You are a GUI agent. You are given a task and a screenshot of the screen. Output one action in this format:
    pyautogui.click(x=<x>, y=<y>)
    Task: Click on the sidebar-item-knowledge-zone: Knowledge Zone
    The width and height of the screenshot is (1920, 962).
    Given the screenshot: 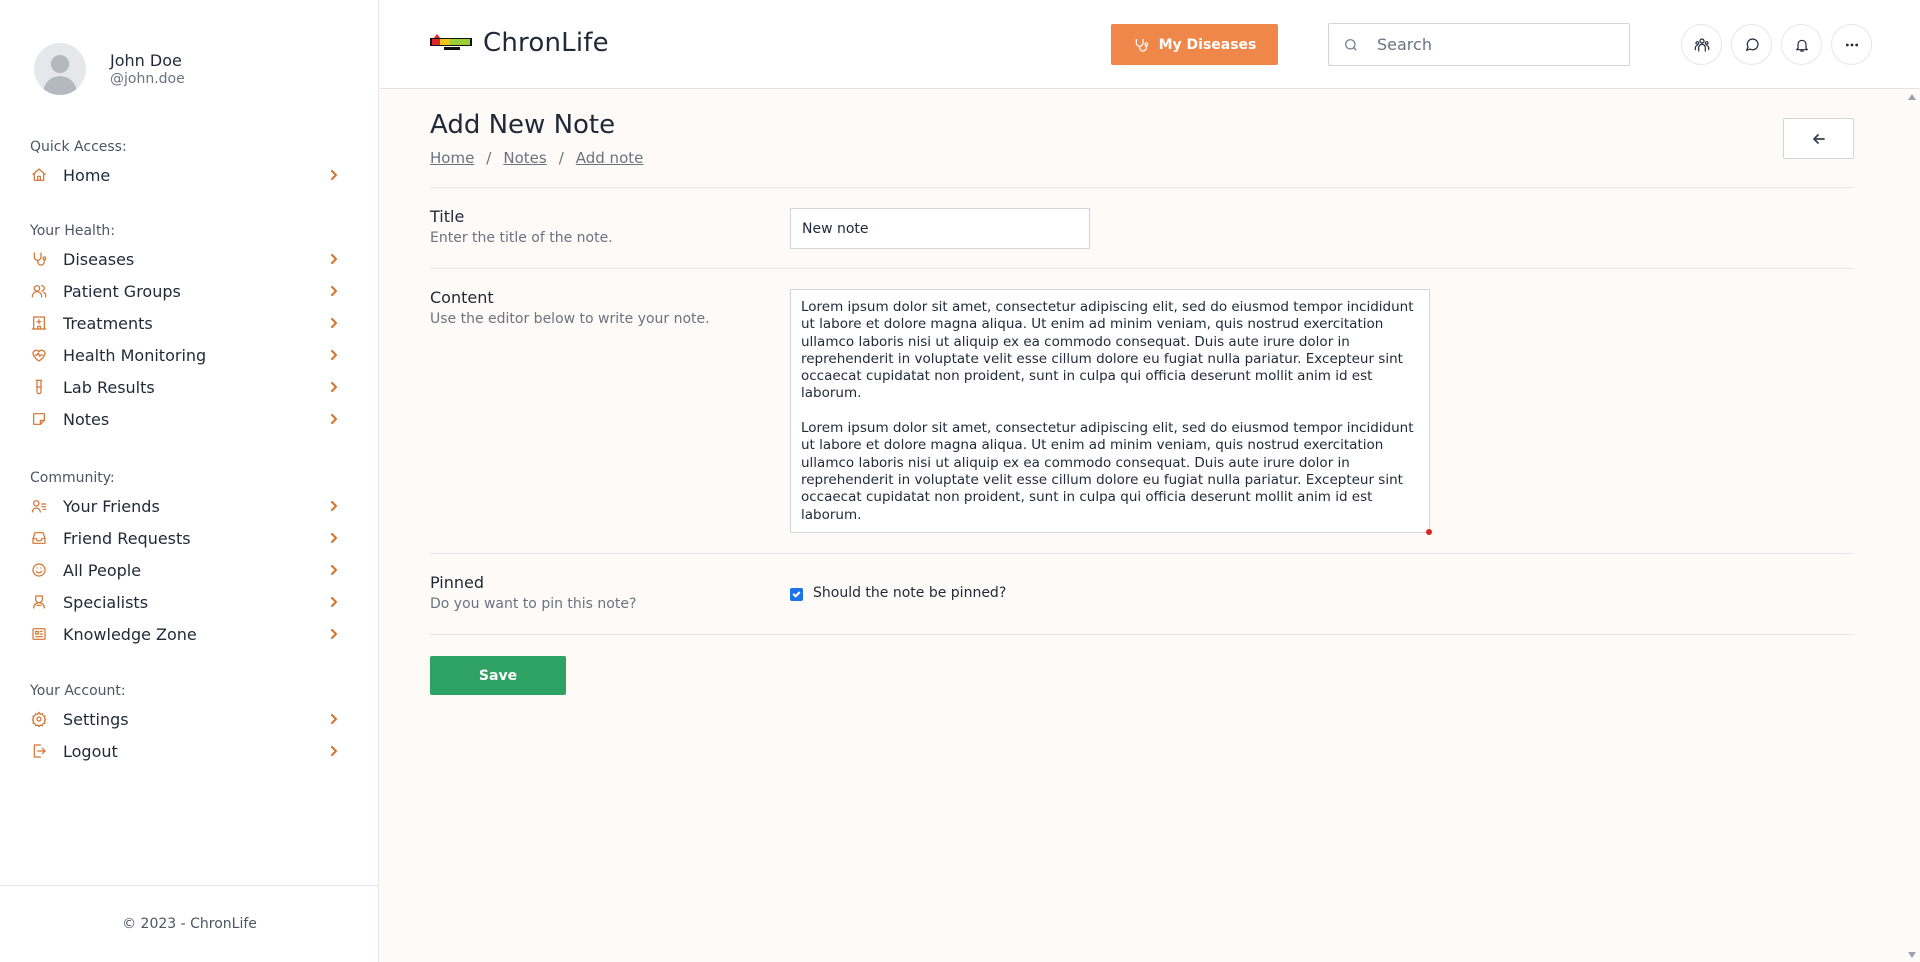 What is the action you would take?
    pyautogui.click(x=185, y=634)
    